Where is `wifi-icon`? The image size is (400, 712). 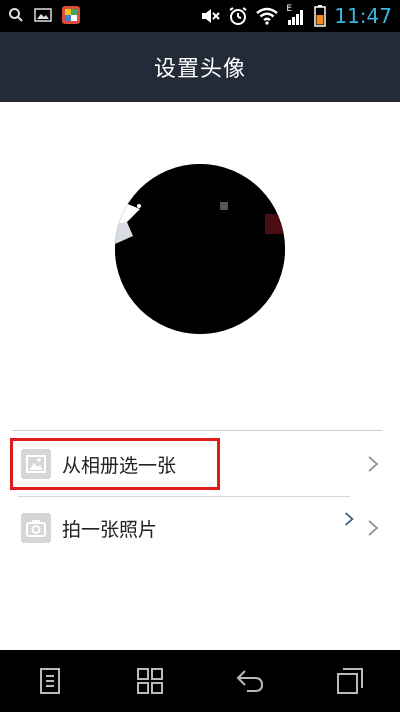
wifi-icon is located at coordinates (267, 16).